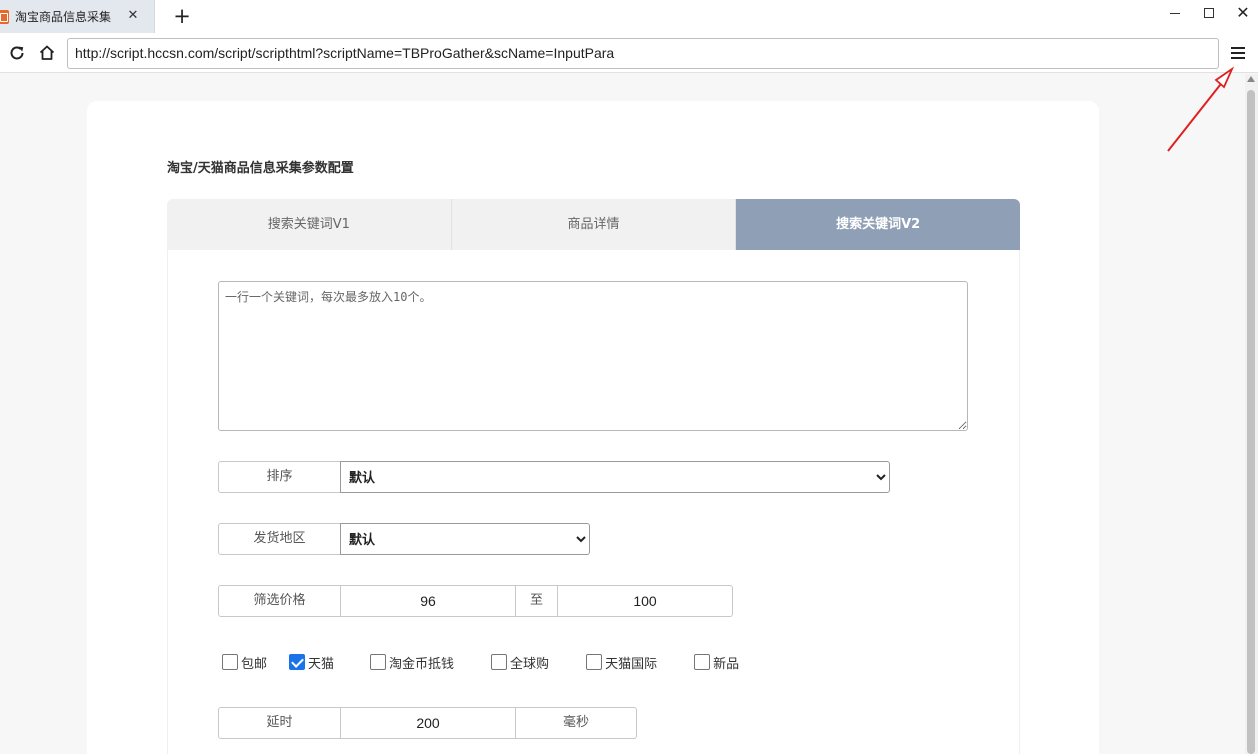 Image resolution: width=1258 pixels, height=754 pixels. I want to click on checkbox-tmall-global: 天猫国际, so click(621, 662).